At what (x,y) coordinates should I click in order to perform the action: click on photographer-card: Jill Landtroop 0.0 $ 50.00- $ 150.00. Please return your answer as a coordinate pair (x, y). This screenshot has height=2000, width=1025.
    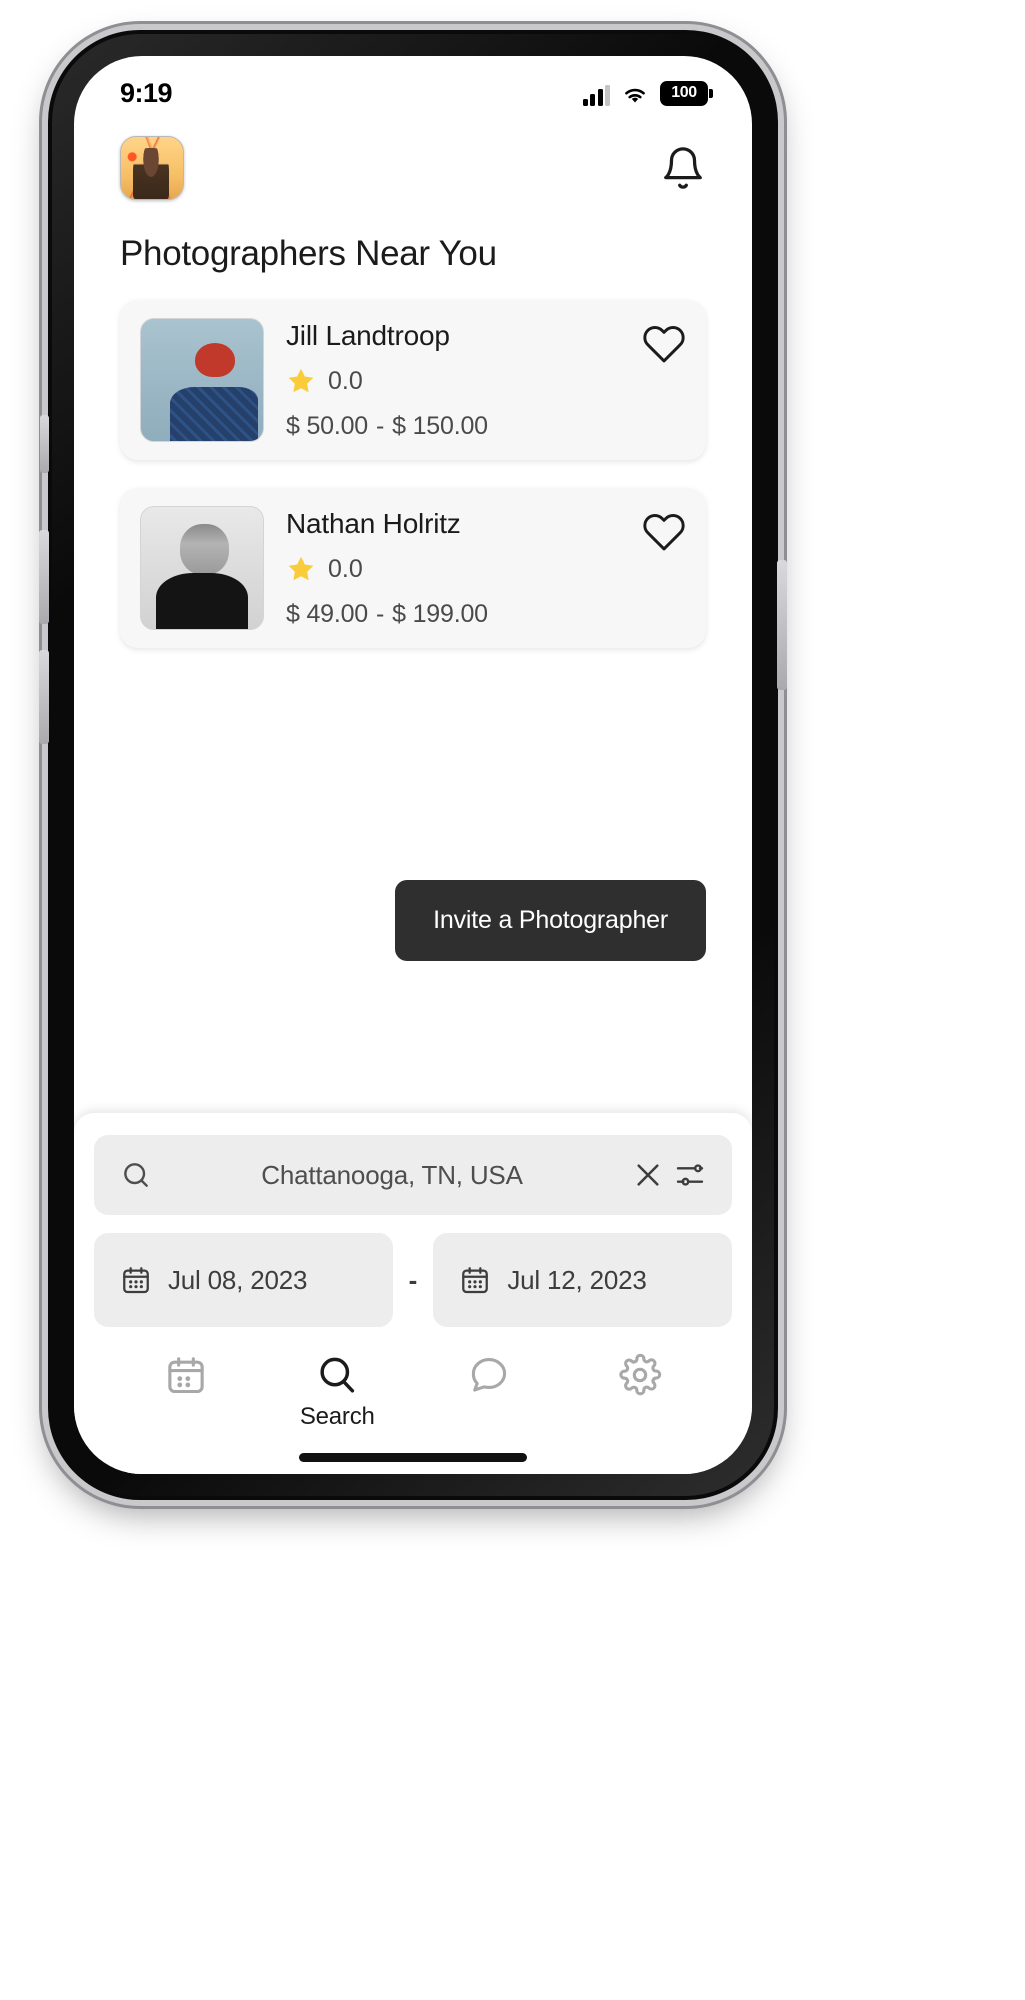
    Looking at the image, I should click on (413, 380).